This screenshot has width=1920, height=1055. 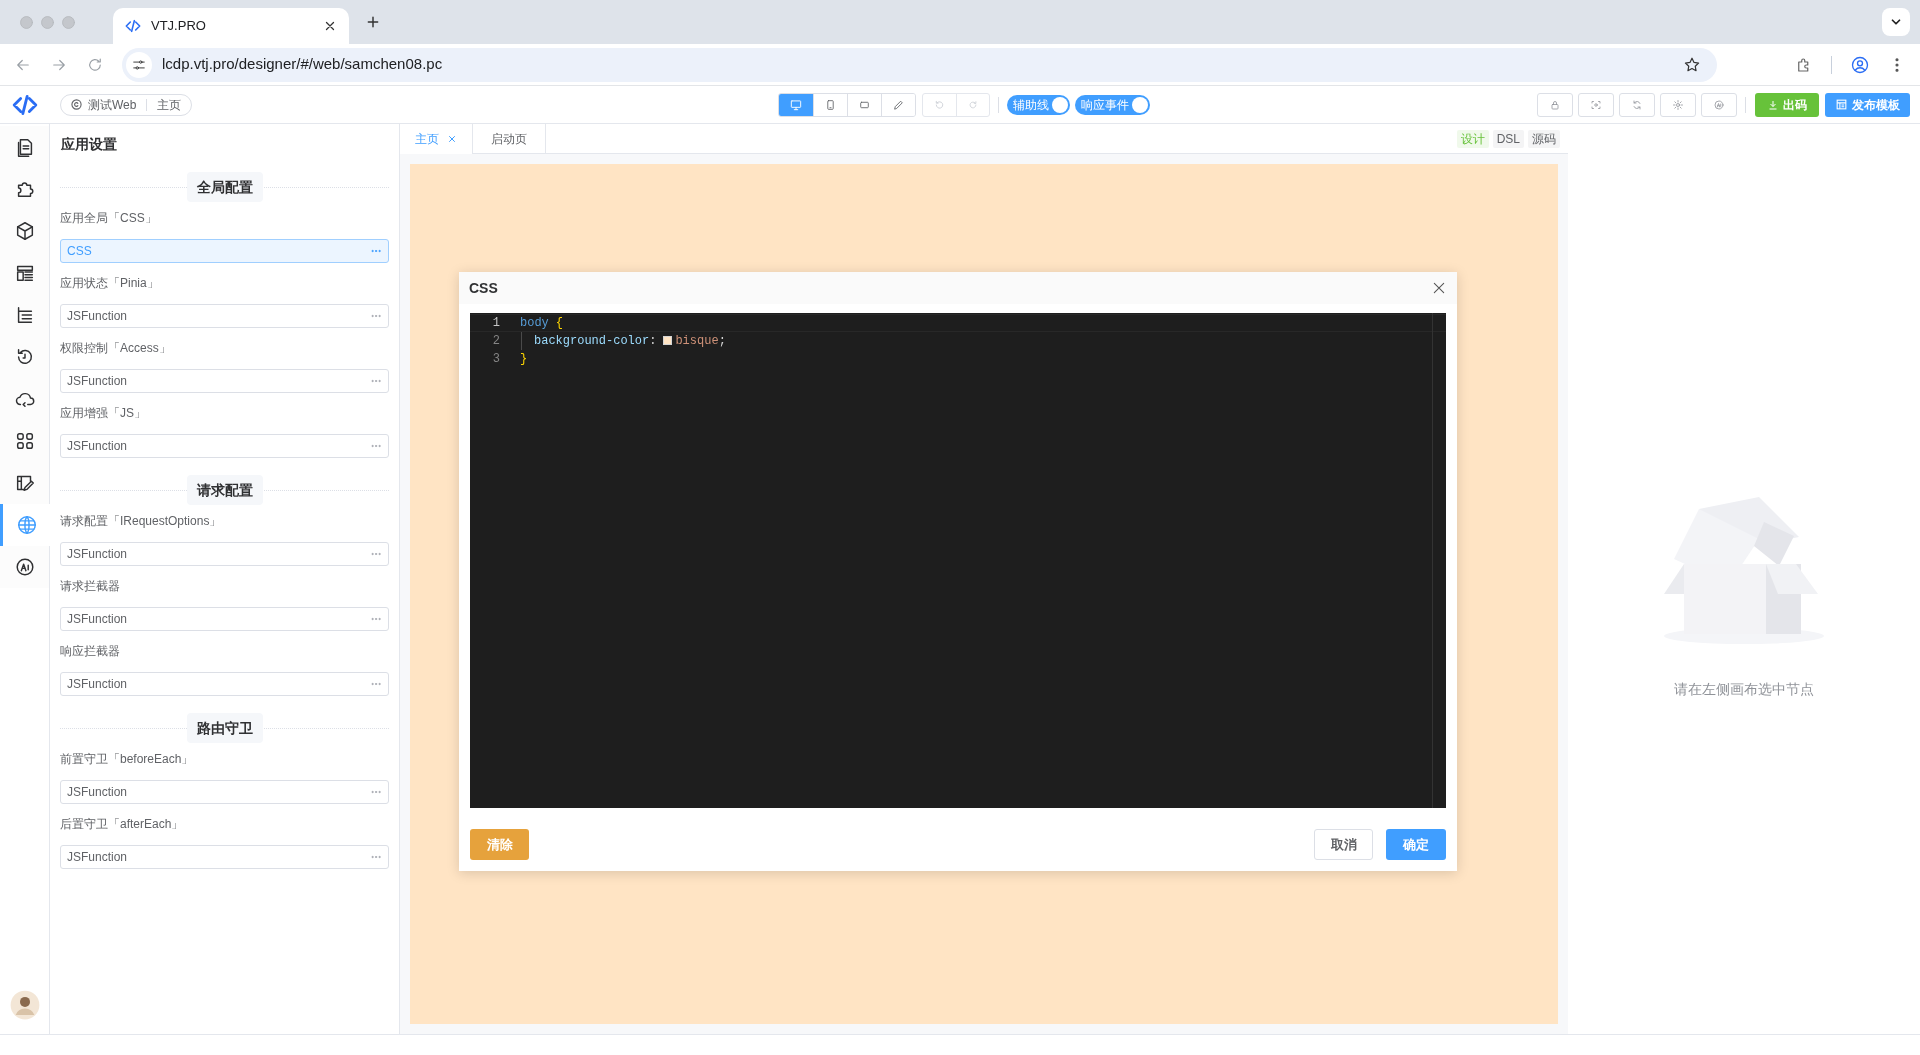 What do you see at coordinates (1508, 138) in the screenshot?
I see `view-mode-tab: DSL` at bounding box center [1508, 138].